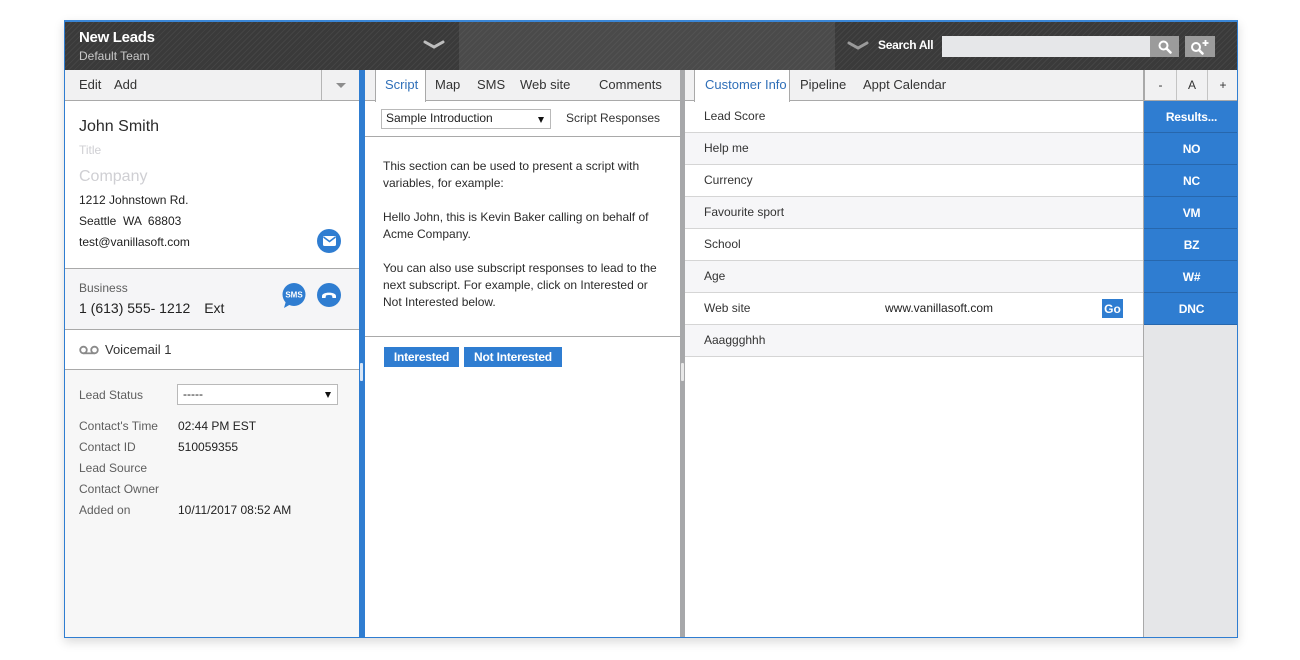  I want to click on search-scope-label: Search All, so click(906, 45).